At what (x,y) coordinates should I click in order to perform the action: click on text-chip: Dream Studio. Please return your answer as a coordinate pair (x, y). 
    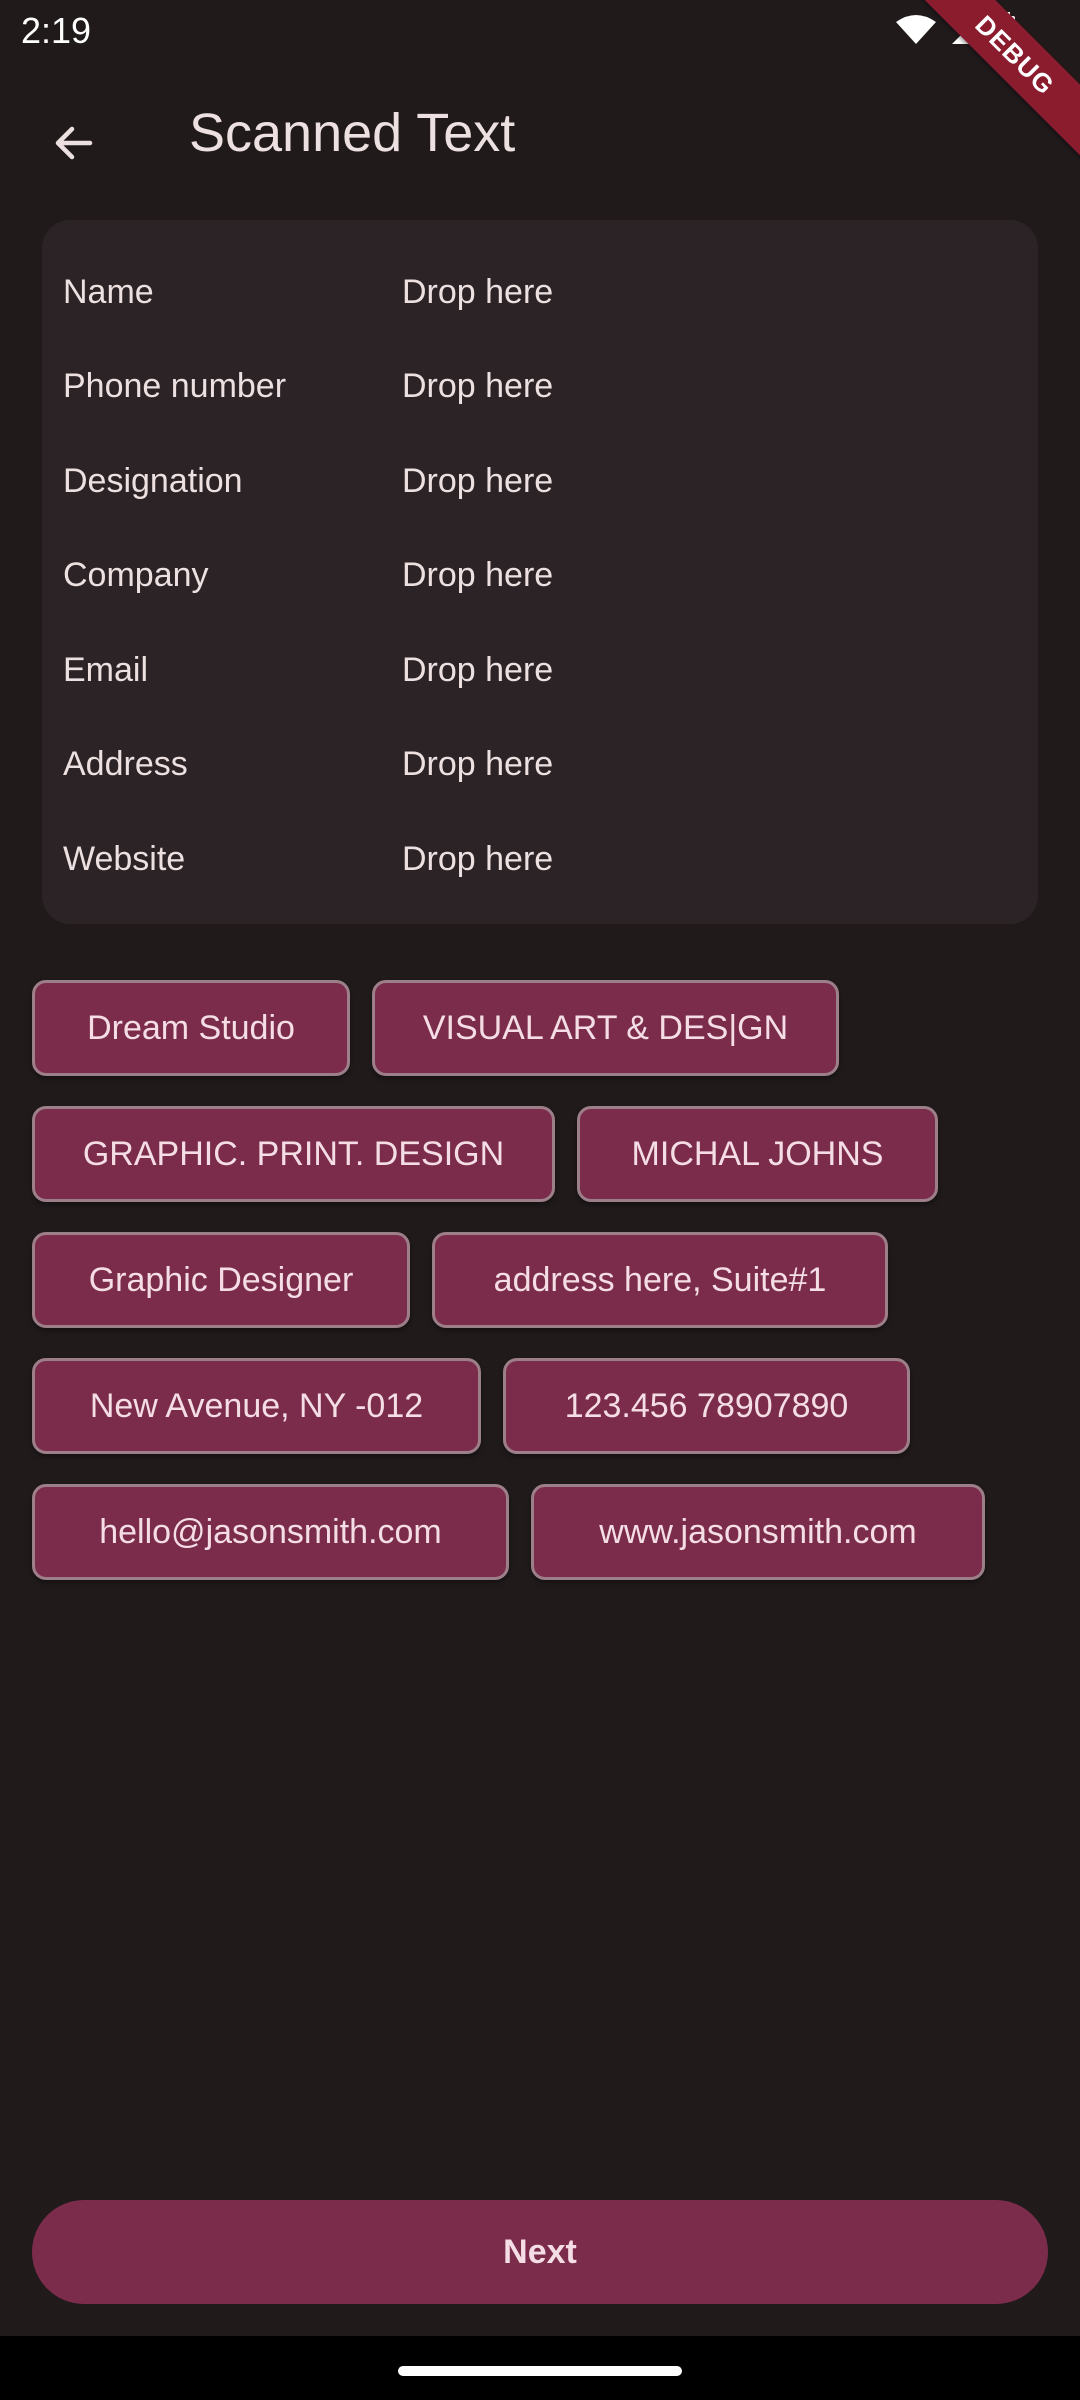
    Looking at the image, I should click on (191, 1028).